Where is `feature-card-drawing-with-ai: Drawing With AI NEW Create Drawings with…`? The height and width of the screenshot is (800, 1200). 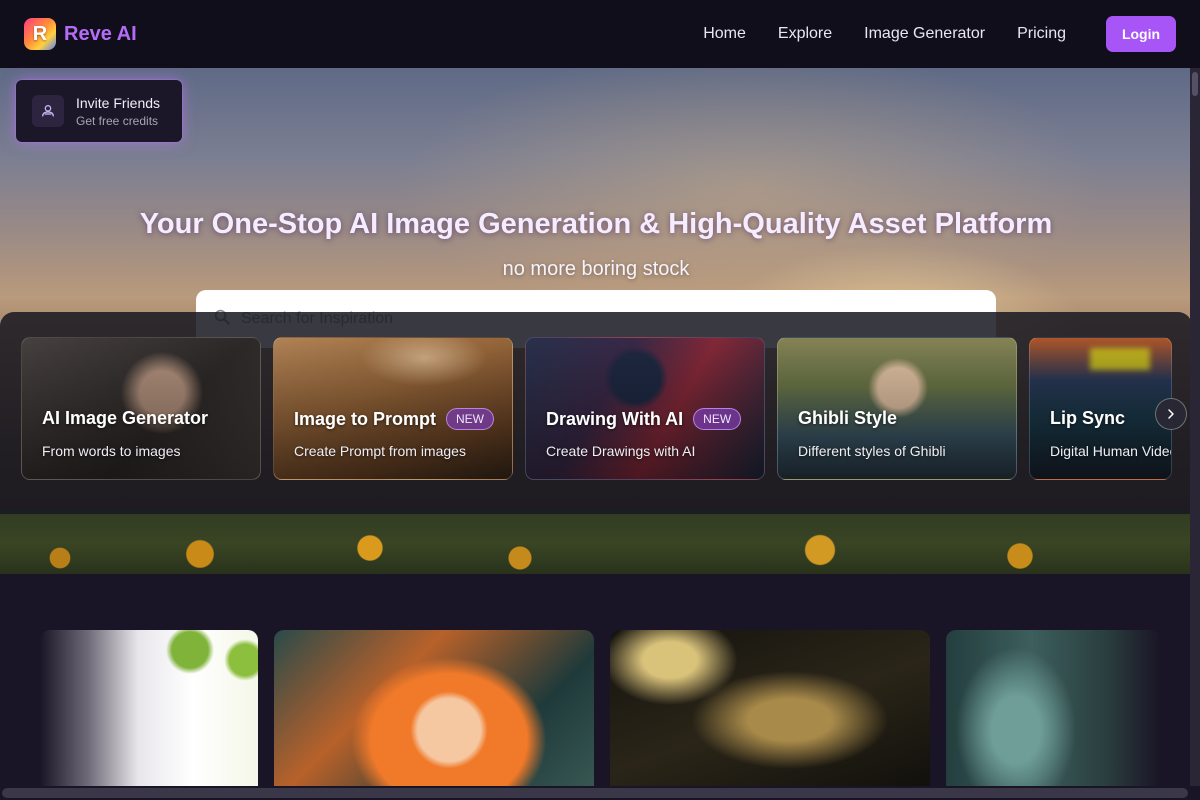 feature-card-drawing-with-ai: Drawing With AI NEW Create Drawings with… is located at coordinates (645, 408).